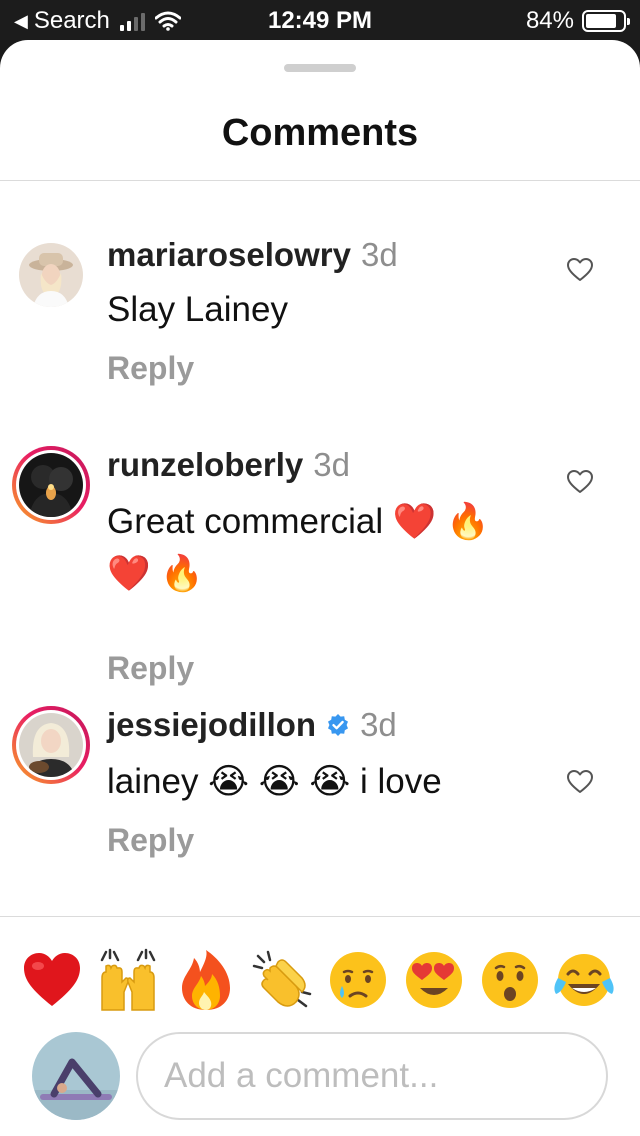 The height and width of the screenshot is (1136, 640). I want to click on comment-username: runzeloberly, so click(205, 465).